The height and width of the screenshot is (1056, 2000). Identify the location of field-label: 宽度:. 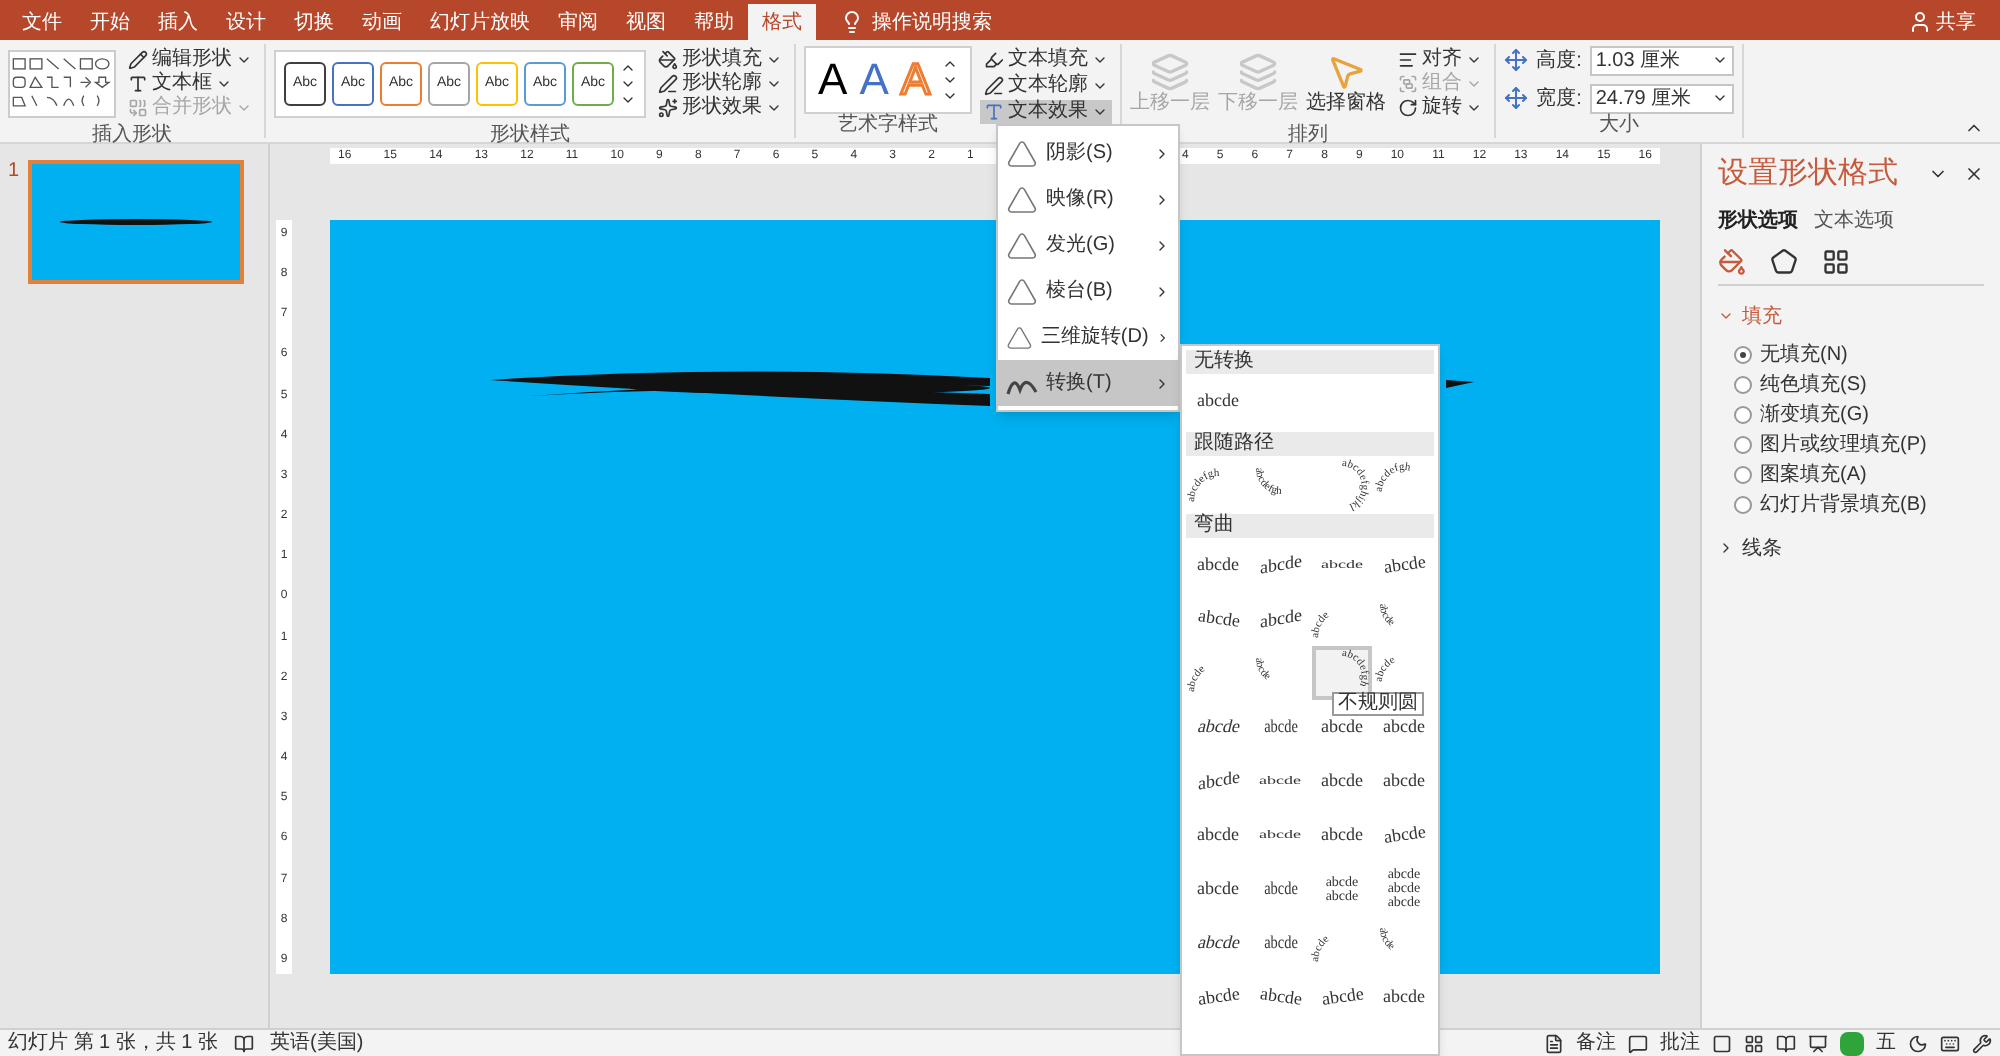
(1559, 99).